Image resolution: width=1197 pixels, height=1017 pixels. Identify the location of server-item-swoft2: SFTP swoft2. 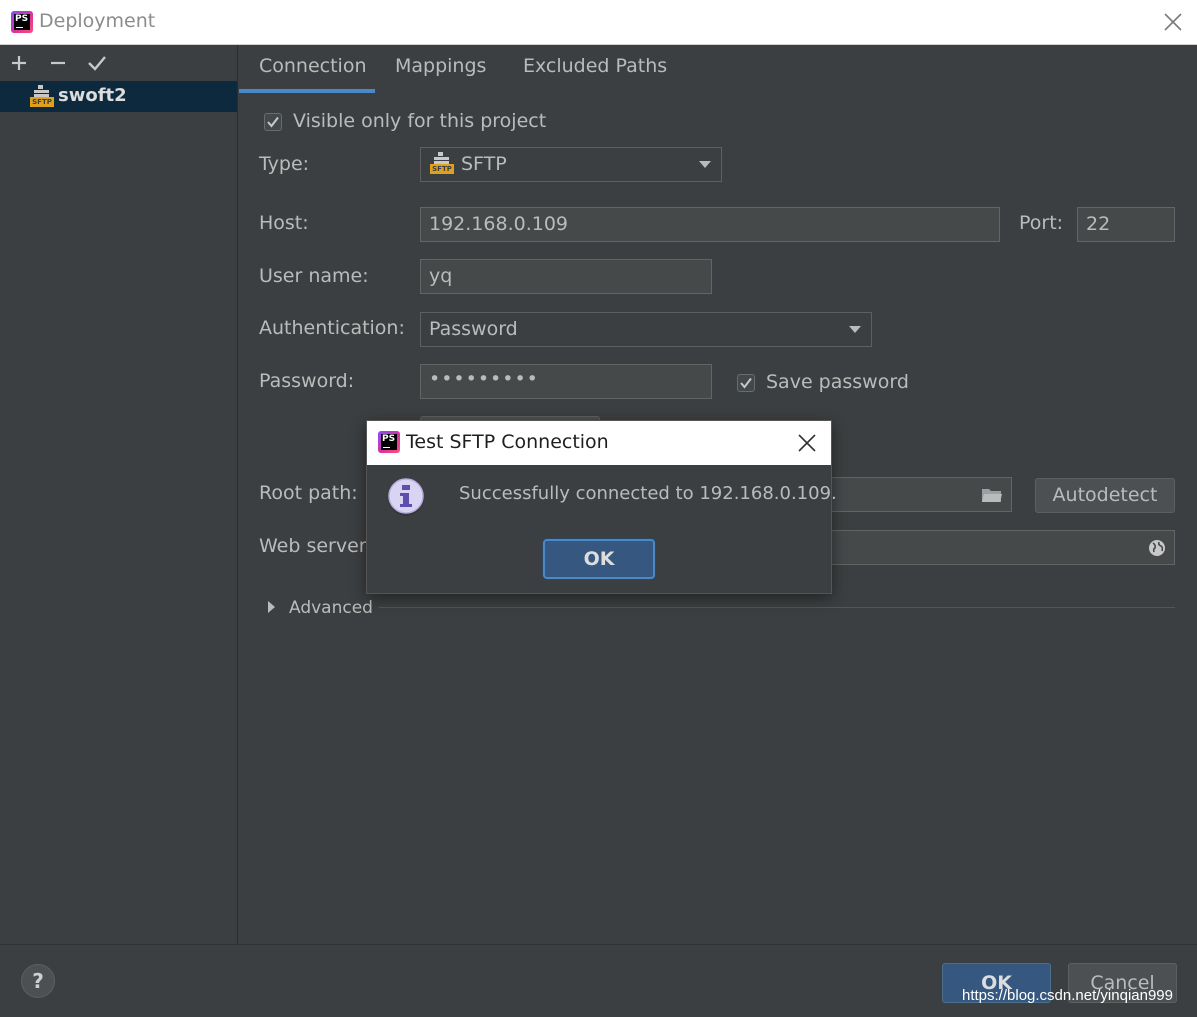
(118, 96).